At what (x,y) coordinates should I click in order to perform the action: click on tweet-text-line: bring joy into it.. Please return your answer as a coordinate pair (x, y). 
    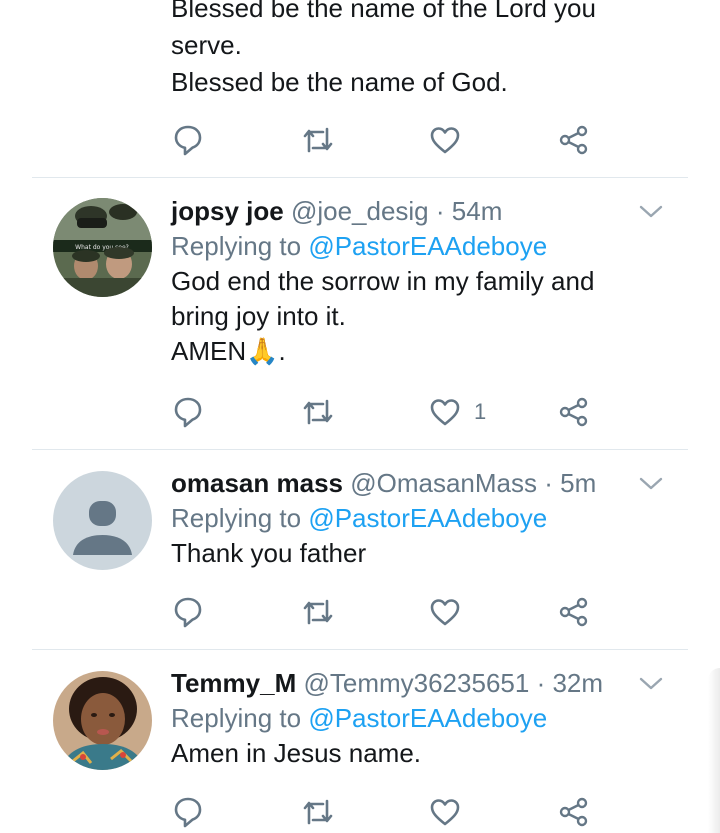
    Looking at the image, I should click on (258, 316).